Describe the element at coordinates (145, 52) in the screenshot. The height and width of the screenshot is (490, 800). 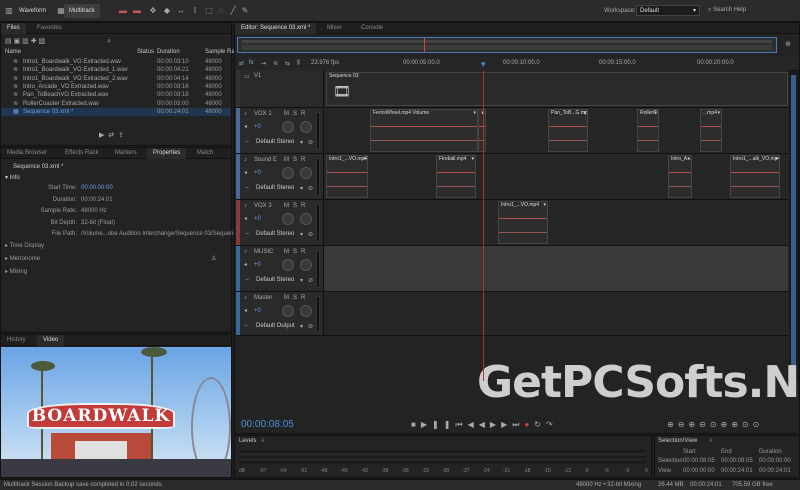
I see `col-status: Status` at that location.